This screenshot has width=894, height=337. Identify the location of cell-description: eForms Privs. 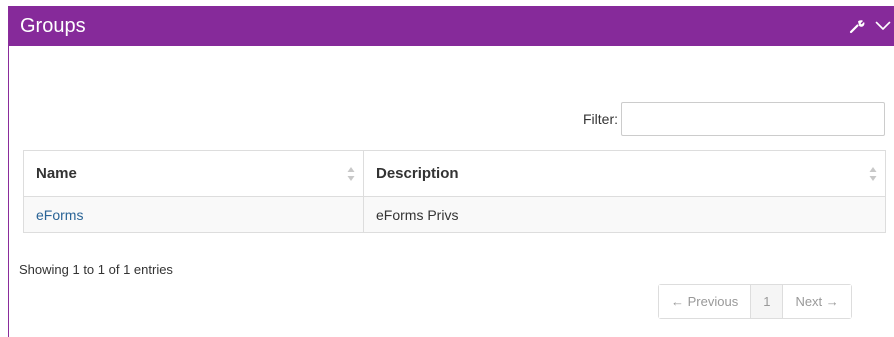
(624, 214).